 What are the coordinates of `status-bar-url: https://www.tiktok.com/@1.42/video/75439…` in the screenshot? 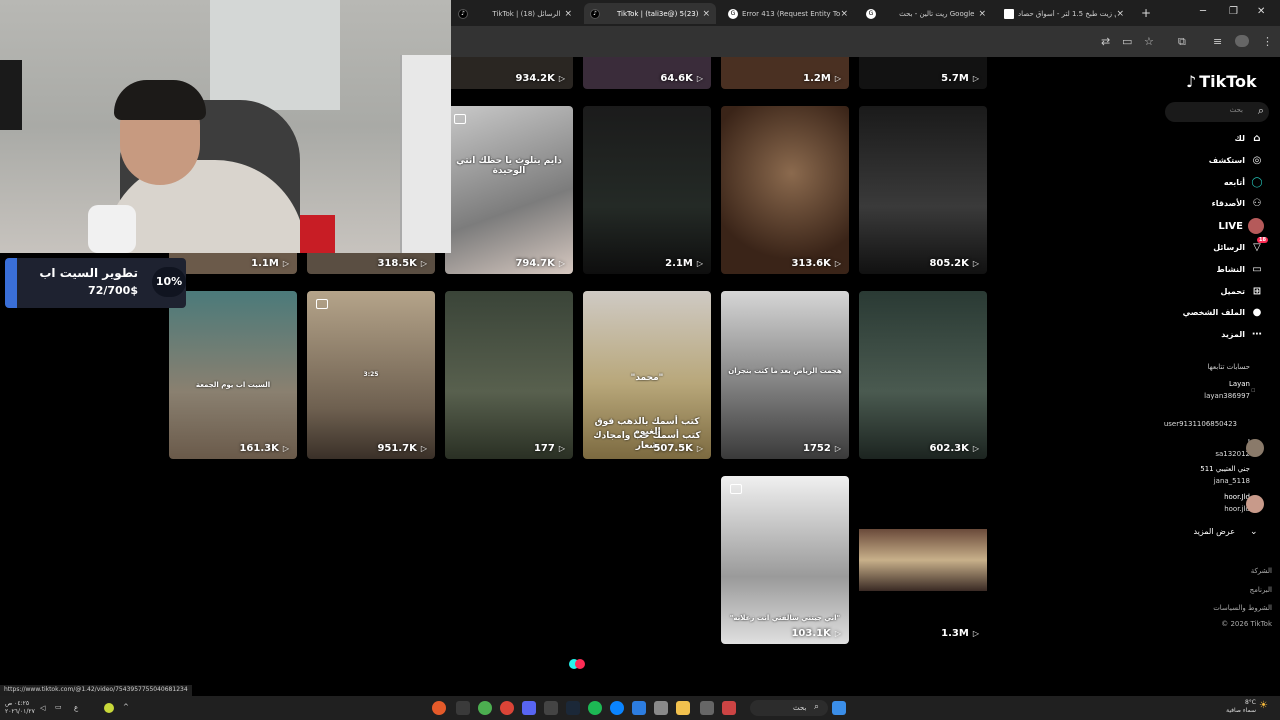 It's located at (96, 690).